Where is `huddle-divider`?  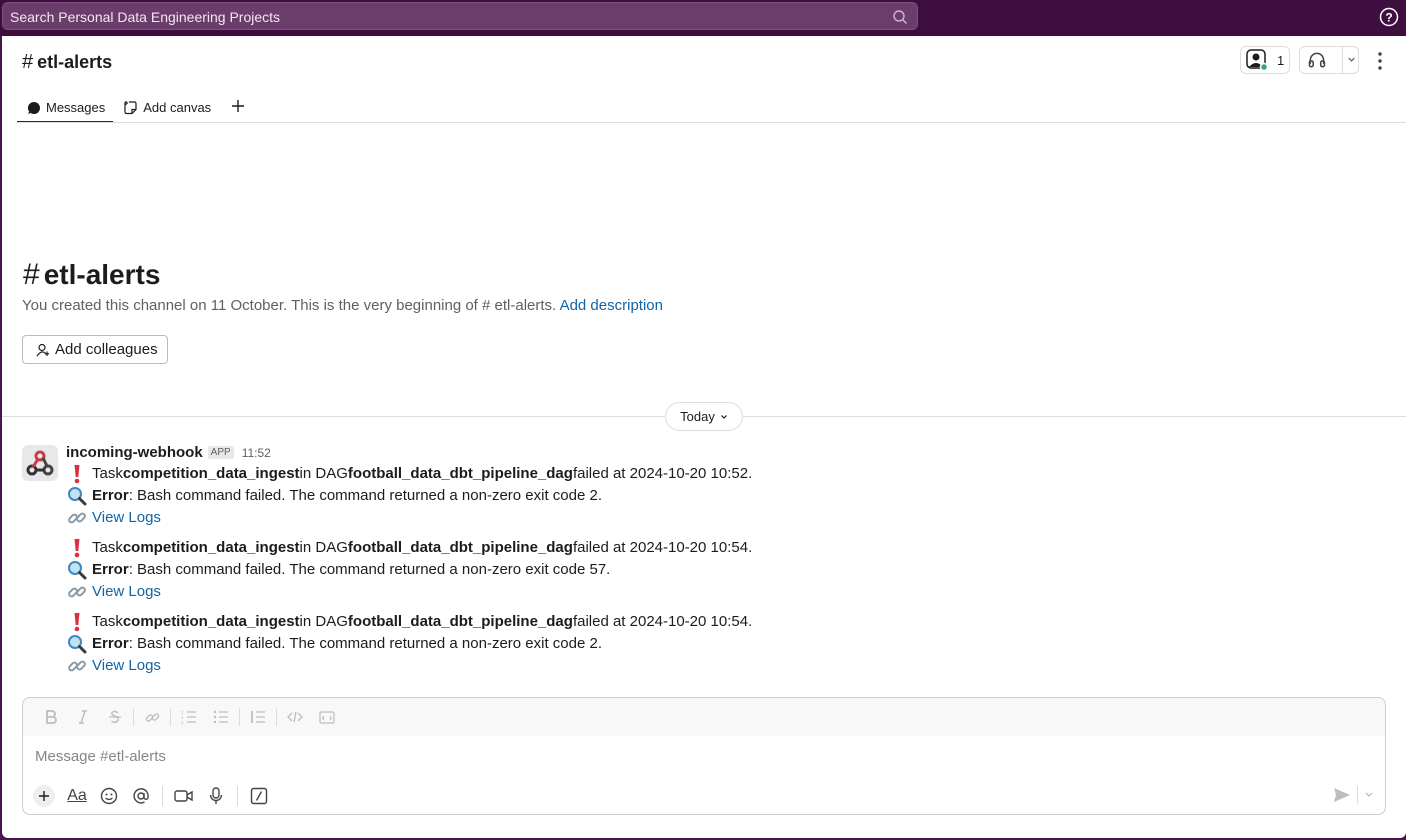
huddle-divider is located at coordinates (1342, 60).